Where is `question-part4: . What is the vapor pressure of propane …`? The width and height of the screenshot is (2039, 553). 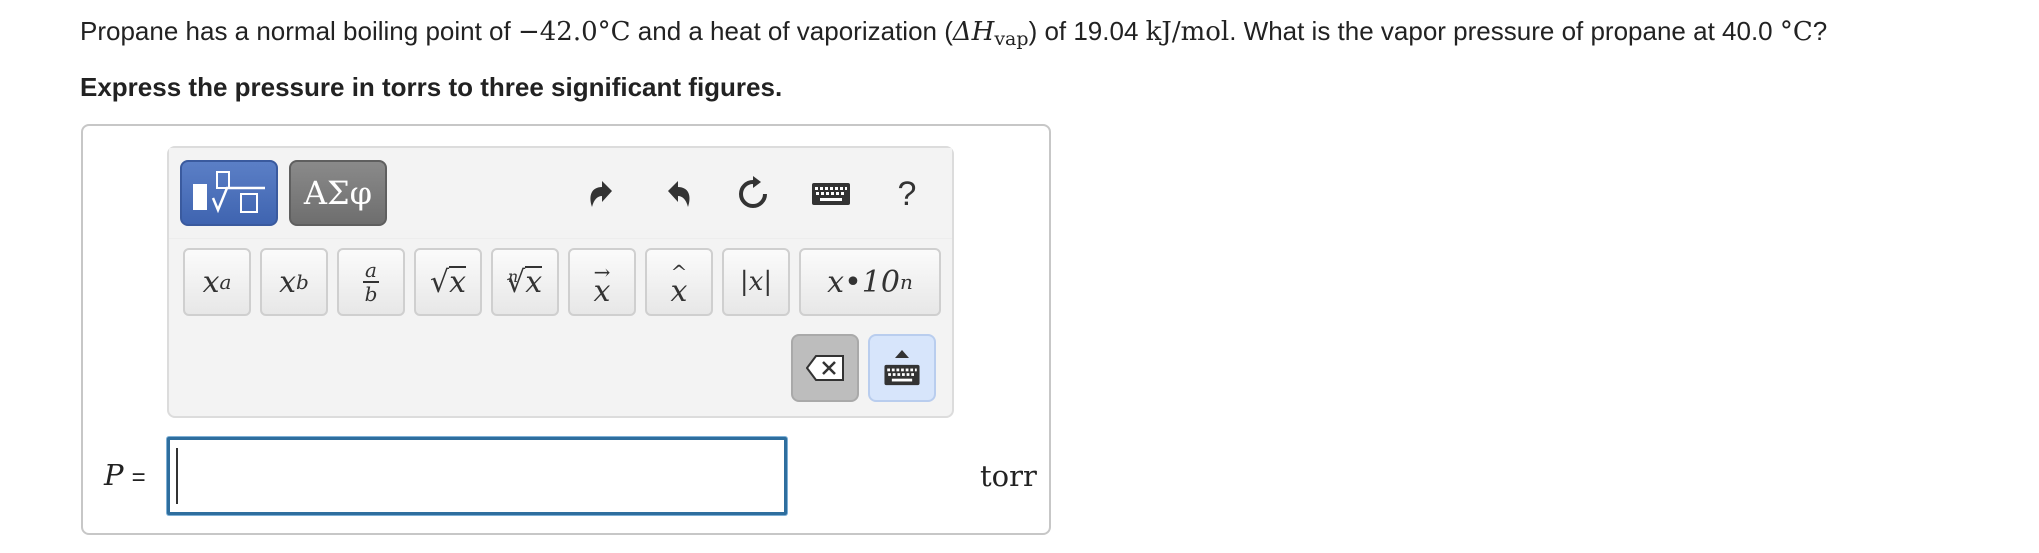 question-part4: . What is the vapor pressure of propane … is located at coordinates (1504, 31).